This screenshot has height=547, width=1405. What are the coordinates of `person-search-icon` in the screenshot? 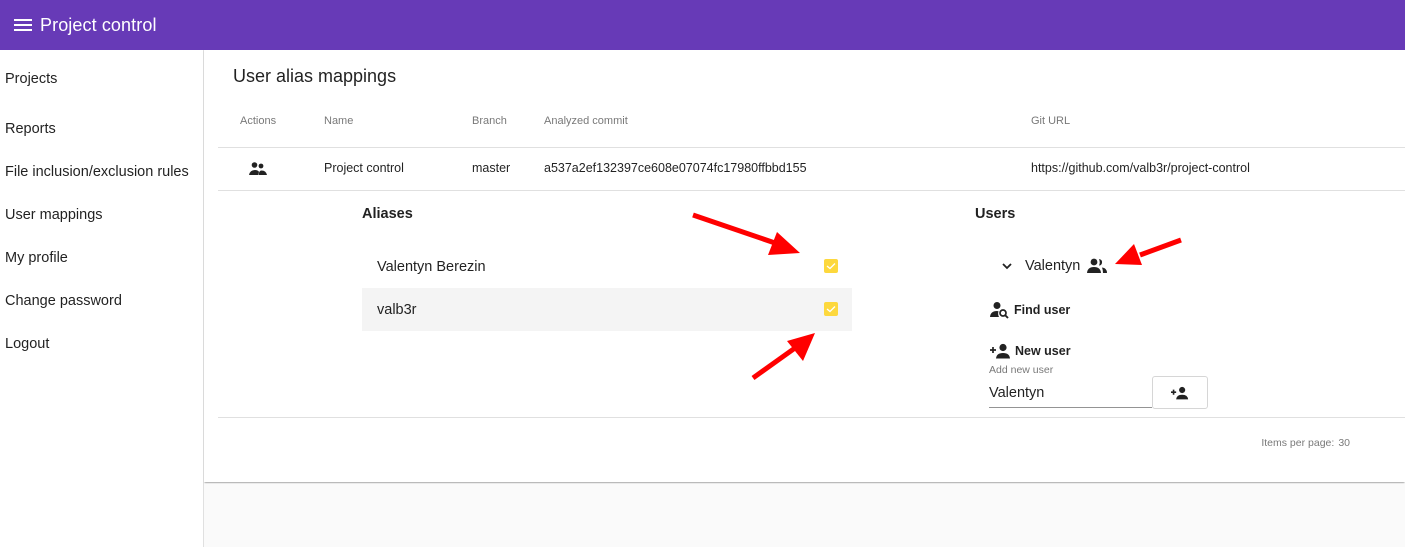 It's located at (999, 310).